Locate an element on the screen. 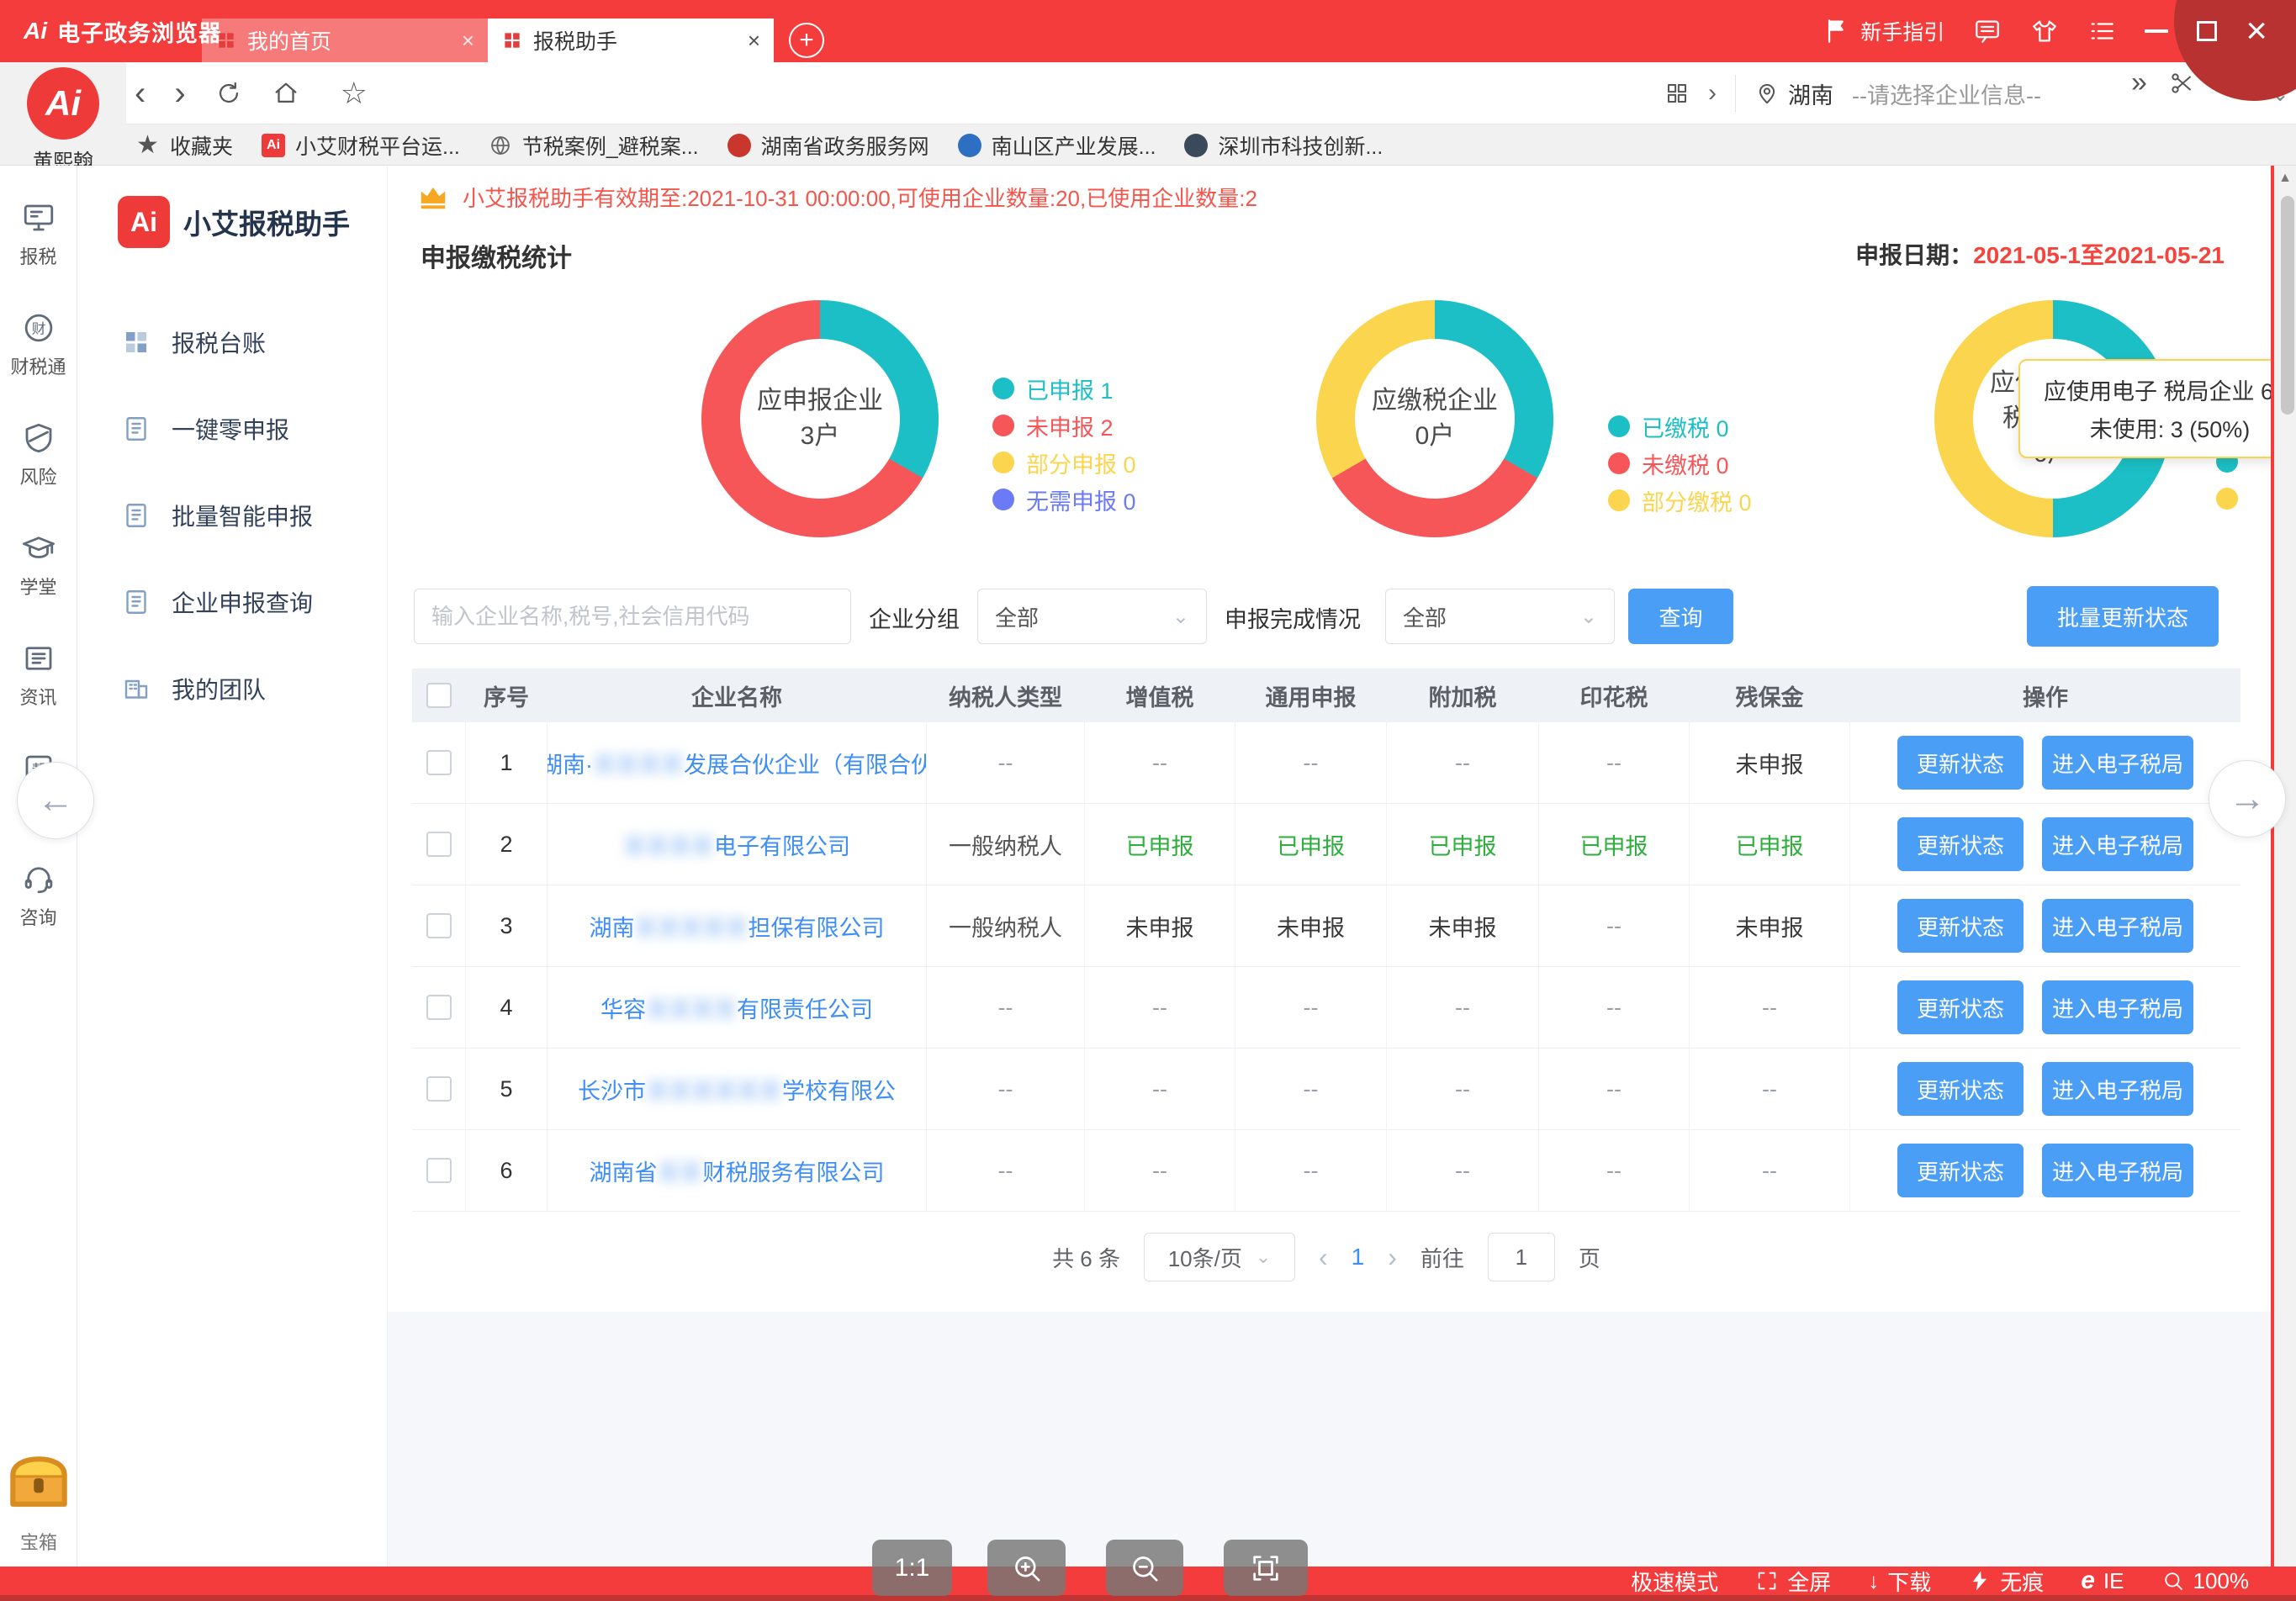  new-tab-button: + is located at coordinates (806, 40).